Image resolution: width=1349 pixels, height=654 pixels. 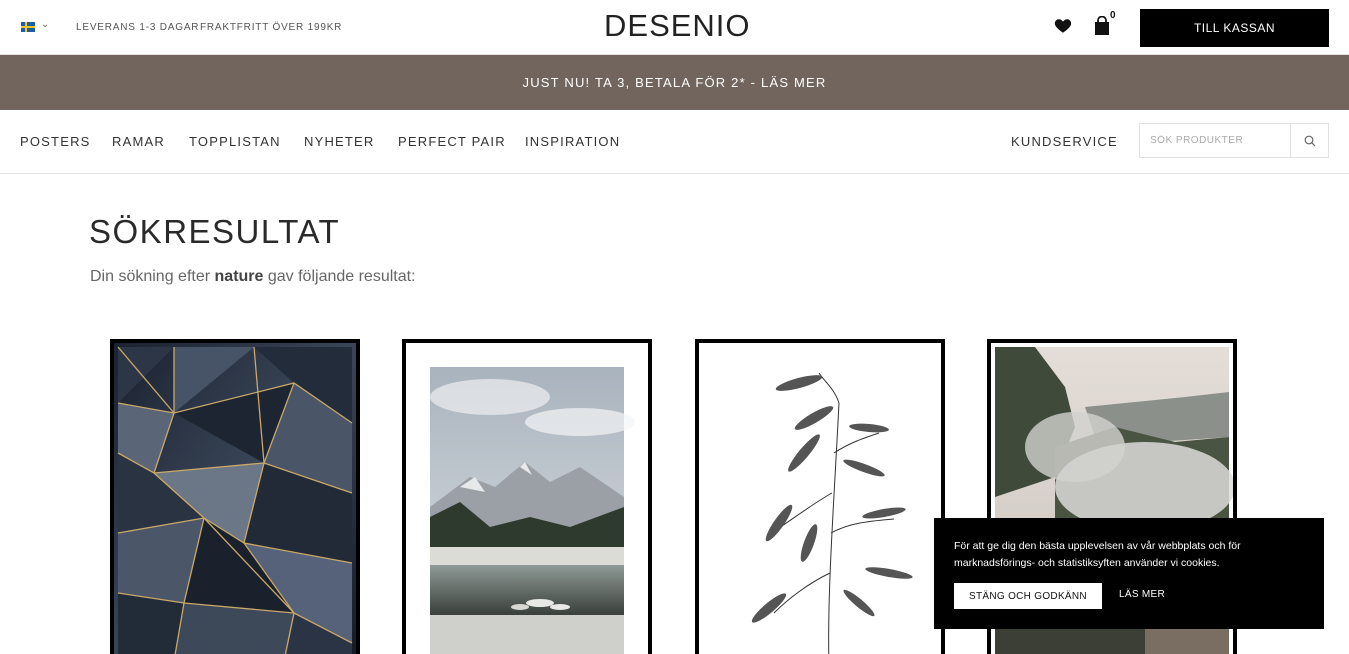 I want to click on mountain-lake-poster-image, so click(x=527, y=498).